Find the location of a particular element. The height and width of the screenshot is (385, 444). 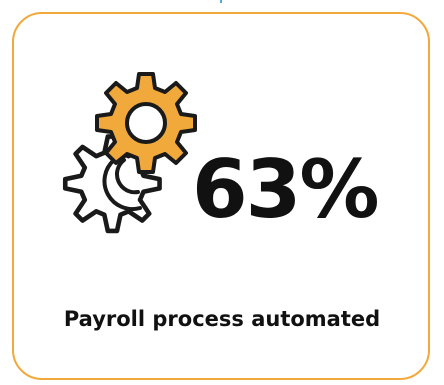

orange-gear-icon is located at coordinates (146, 123).